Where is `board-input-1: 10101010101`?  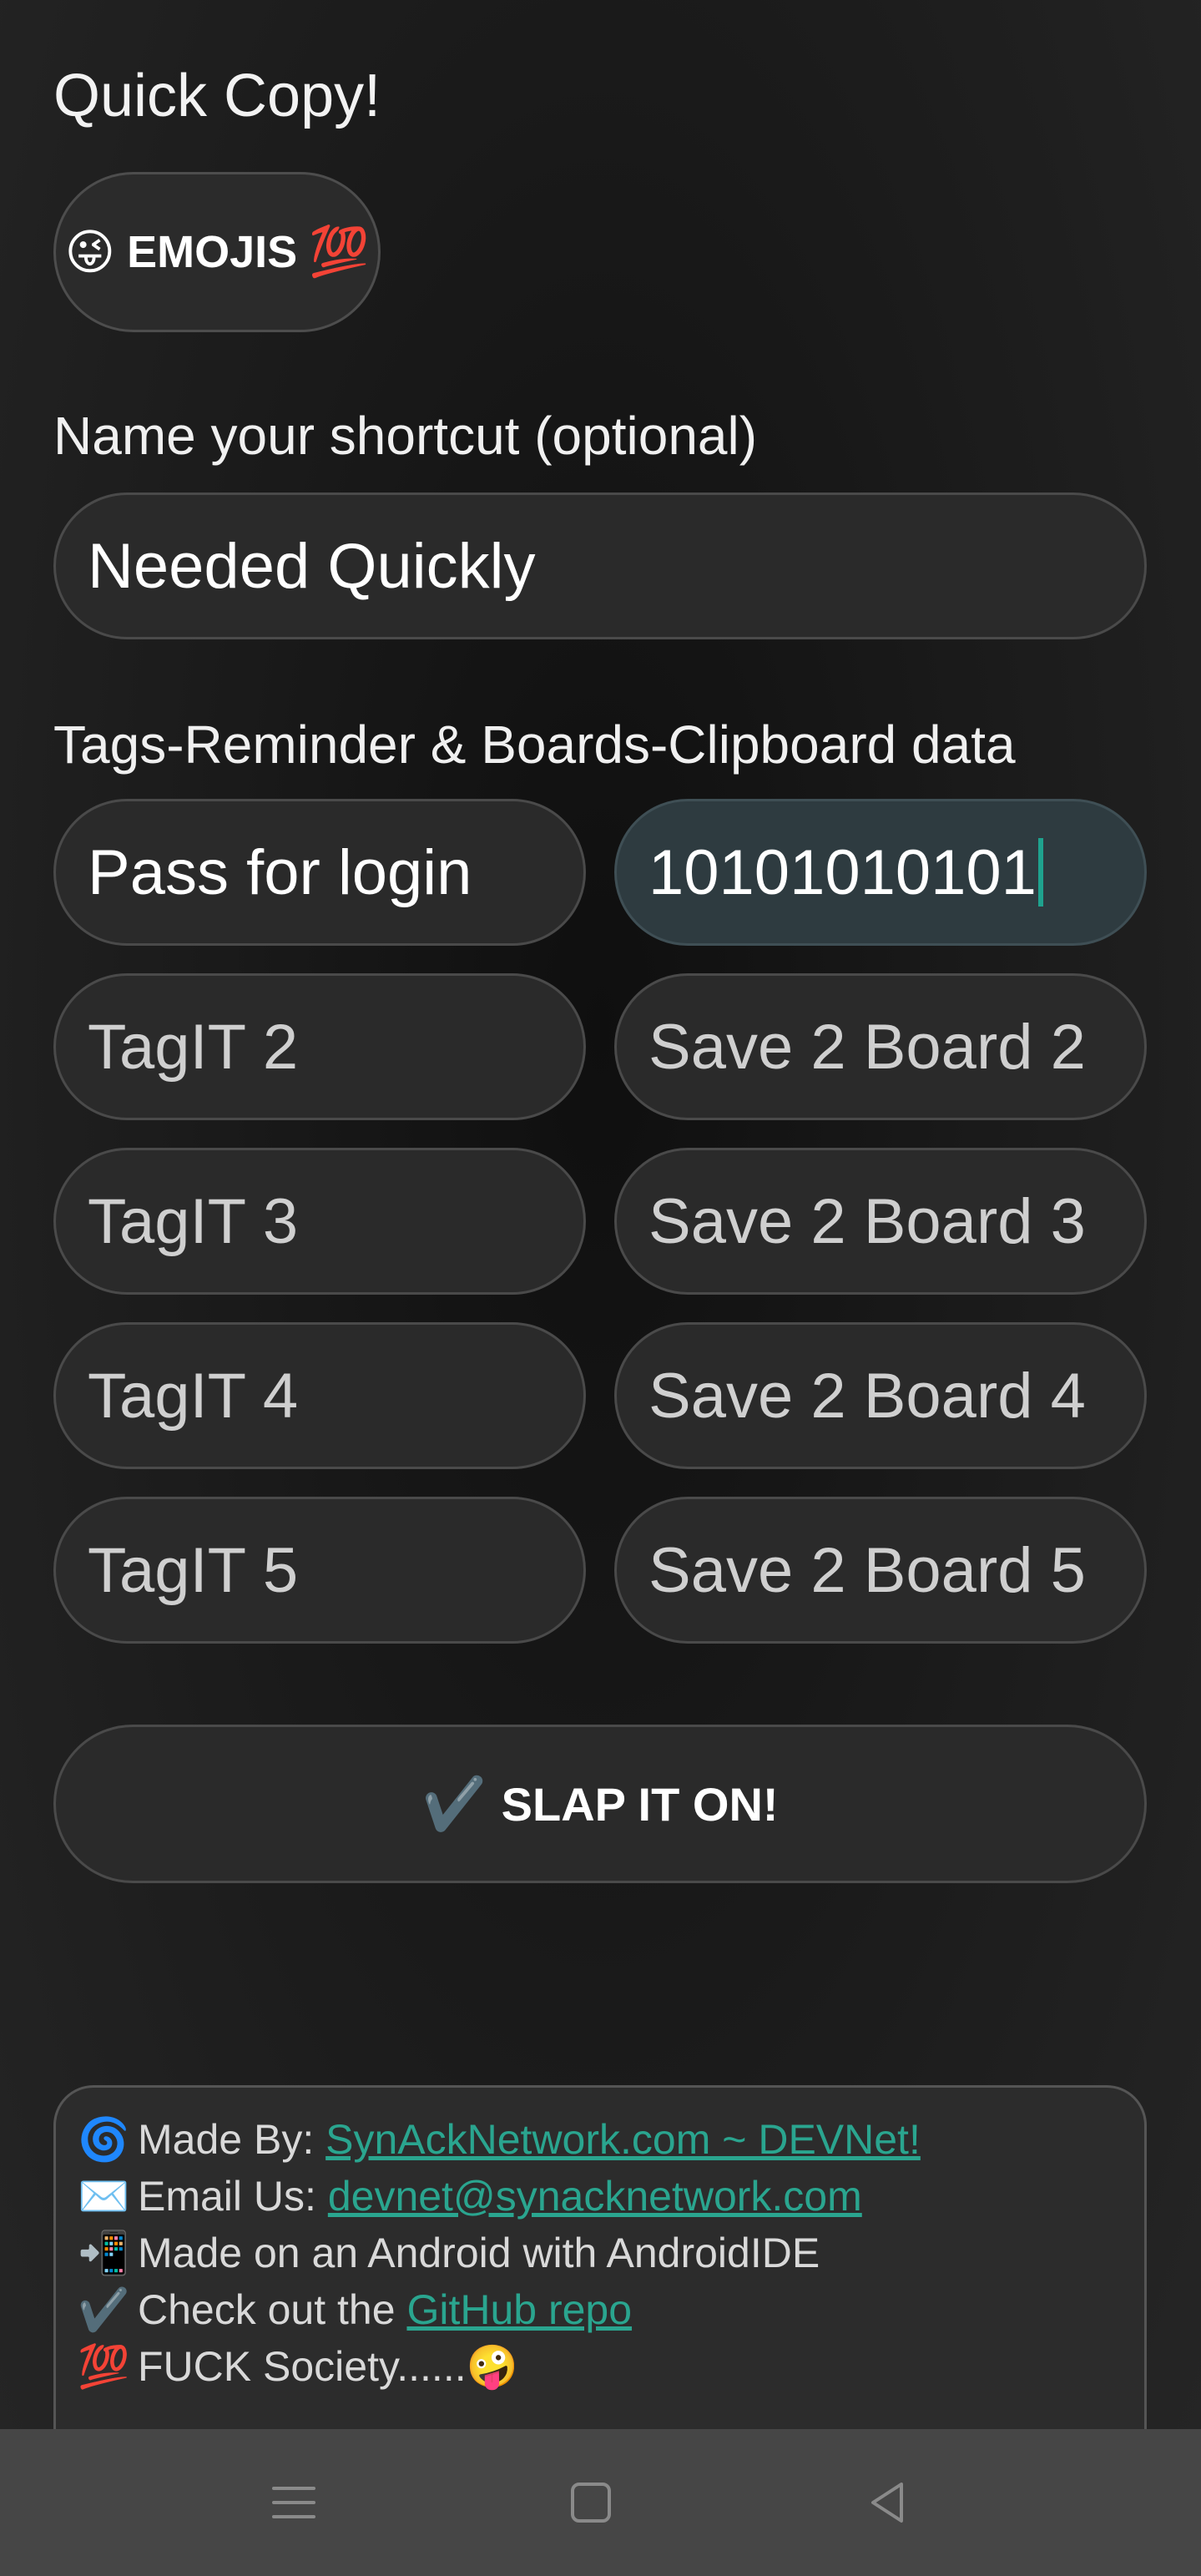 board-input-1: 10101010101 is located at coordinates (881, 872).